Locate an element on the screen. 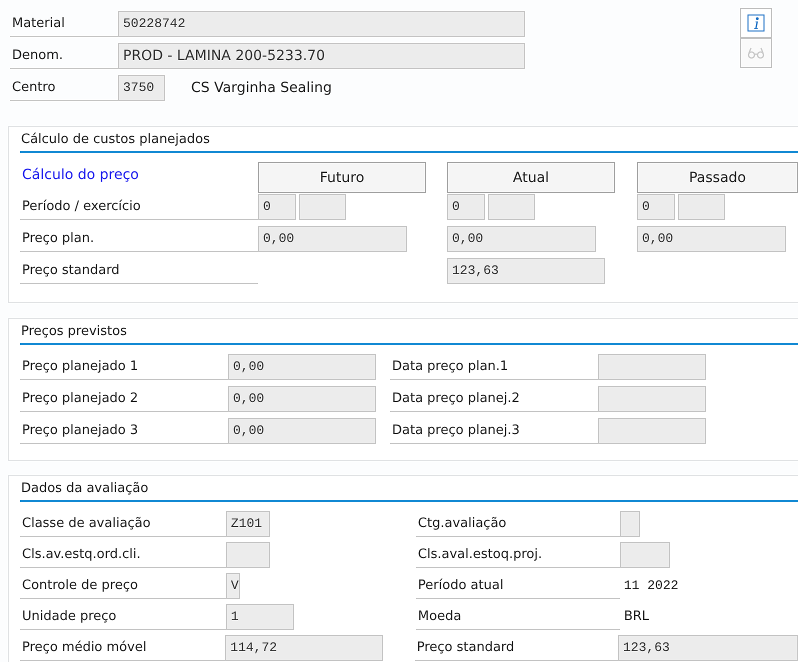 This screenshot has width=798, height=662. input-field: Z101 is located at coordinates (248, 523).